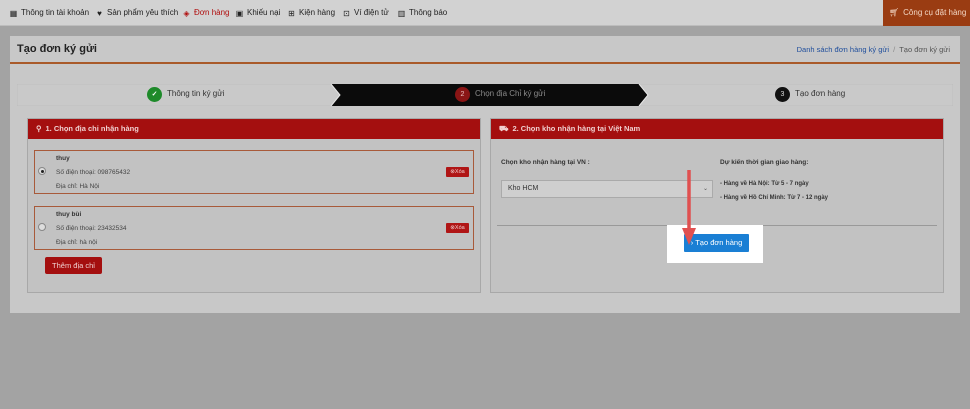 Image resolution: width=970 pixels, height=409 pixels. What do you see at coordinates (78, 186) in the screenshot?
I see `address-location: Địa chỉ: Hà Nội` at bounding box center [78, 186].